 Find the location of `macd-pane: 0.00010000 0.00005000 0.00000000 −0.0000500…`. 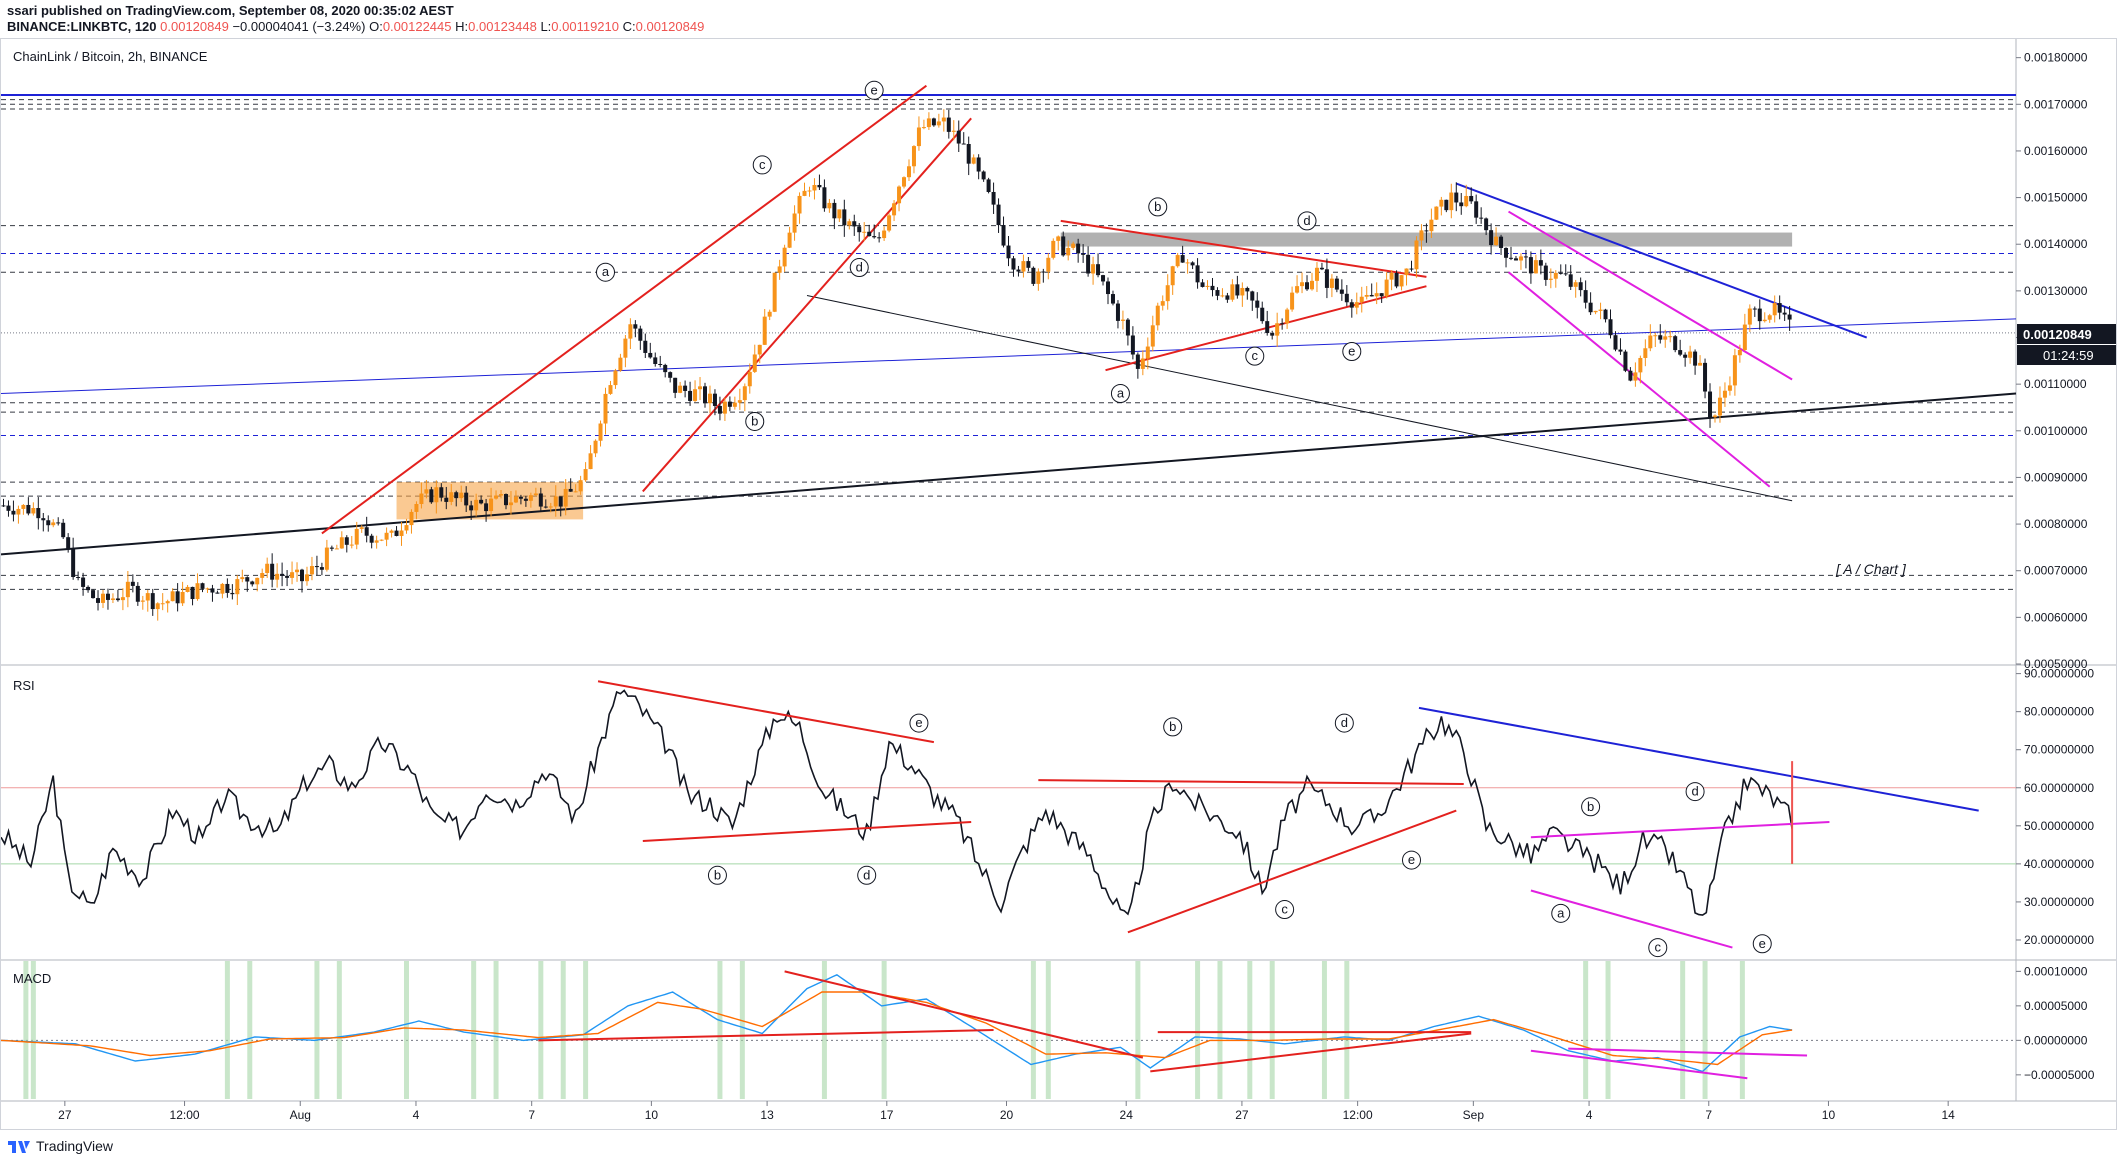

macd-pane: 0.00010000 0.00005000 0.00000000 −0.0000500… is located at coordinates (1058, 1031).